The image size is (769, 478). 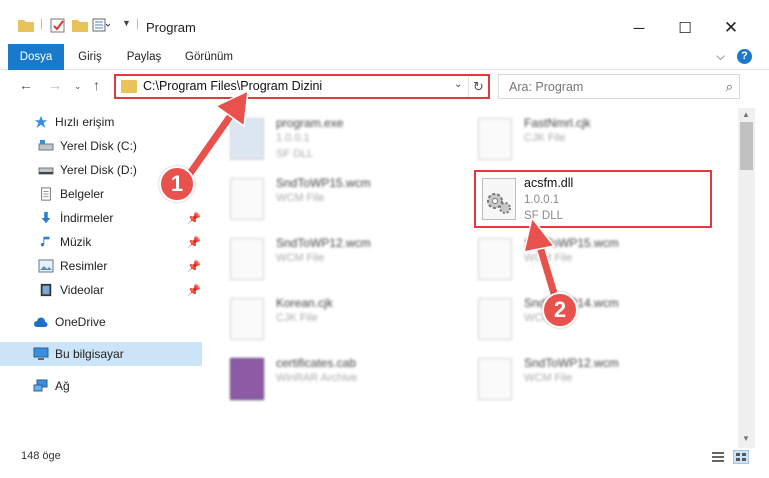 What do you see at coordinates (177, 184) in the screenshot?
I see `callout-badge-1: 1` at bounding box center [177, 184].